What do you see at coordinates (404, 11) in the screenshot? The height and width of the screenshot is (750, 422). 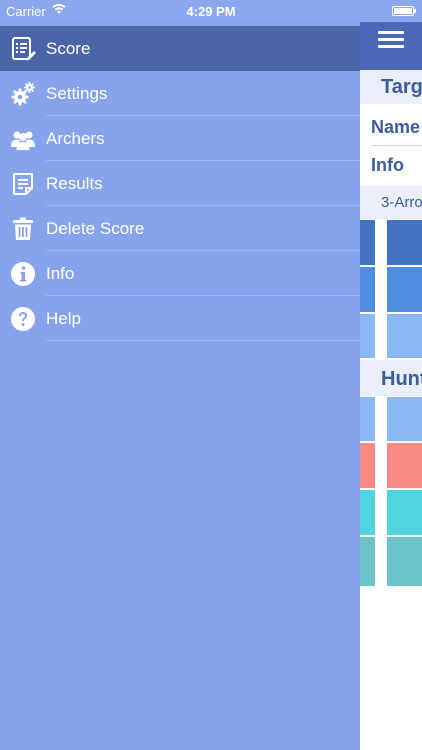 I see `battery-icon` at bounding box center [404, 11].